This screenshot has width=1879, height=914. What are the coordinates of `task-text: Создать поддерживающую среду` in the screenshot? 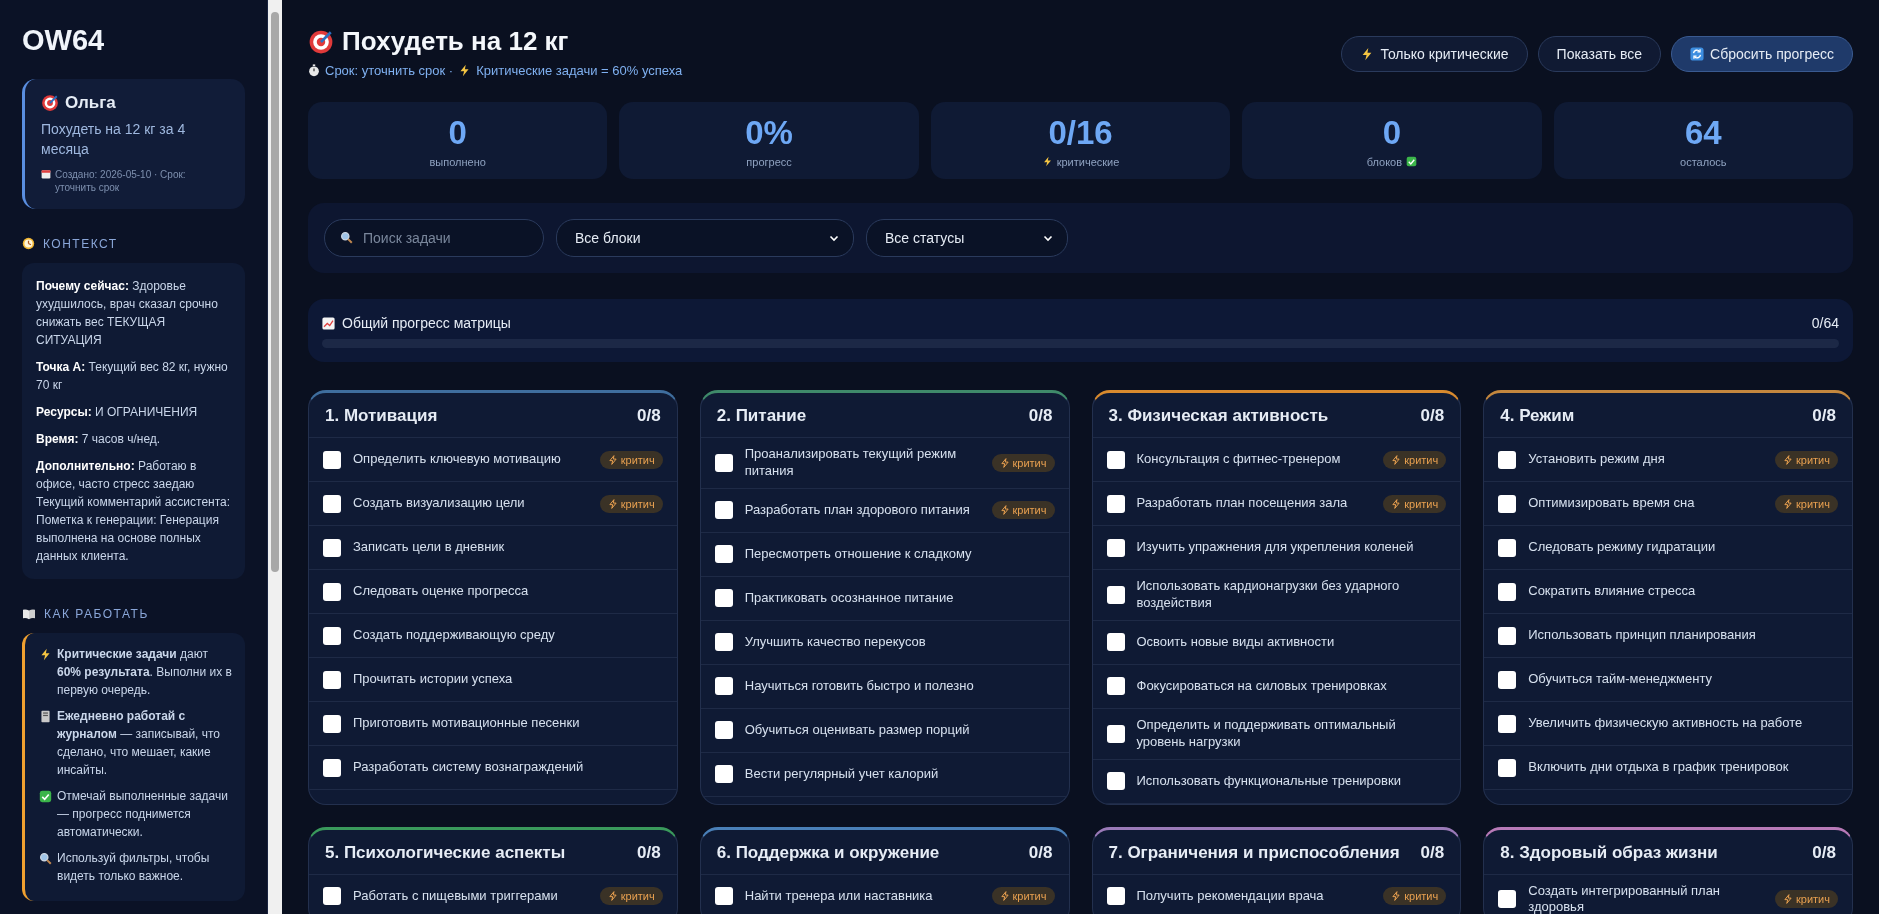 It's located at (454, 635).